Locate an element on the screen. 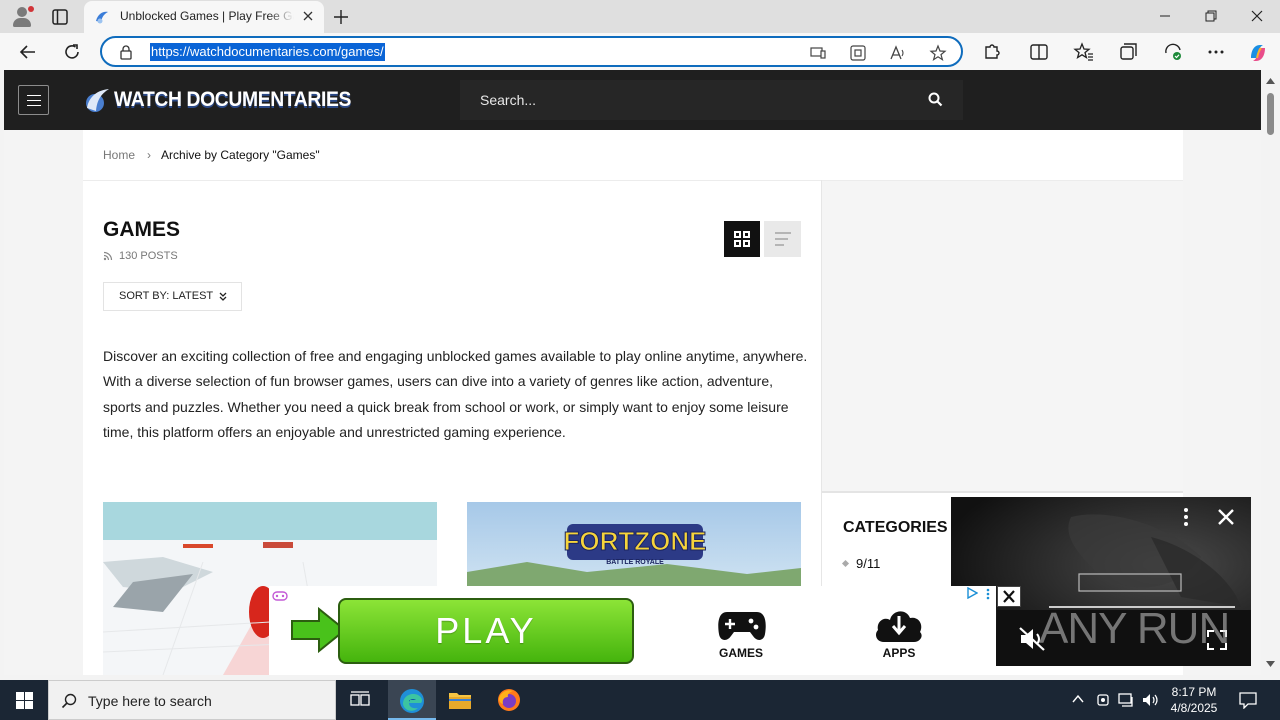  refresh-icon is located at coordinates (72, 52).